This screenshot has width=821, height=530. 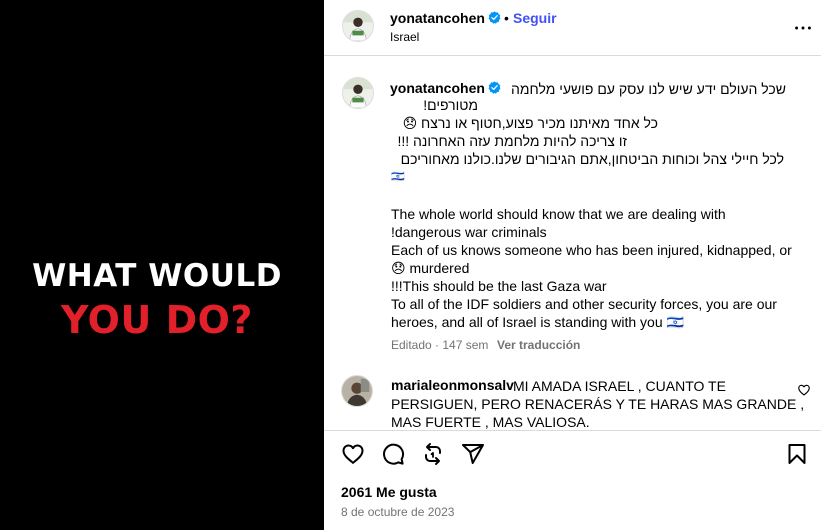 I want to click on caption-username: yonatancohen, so click(x=445, y=88).